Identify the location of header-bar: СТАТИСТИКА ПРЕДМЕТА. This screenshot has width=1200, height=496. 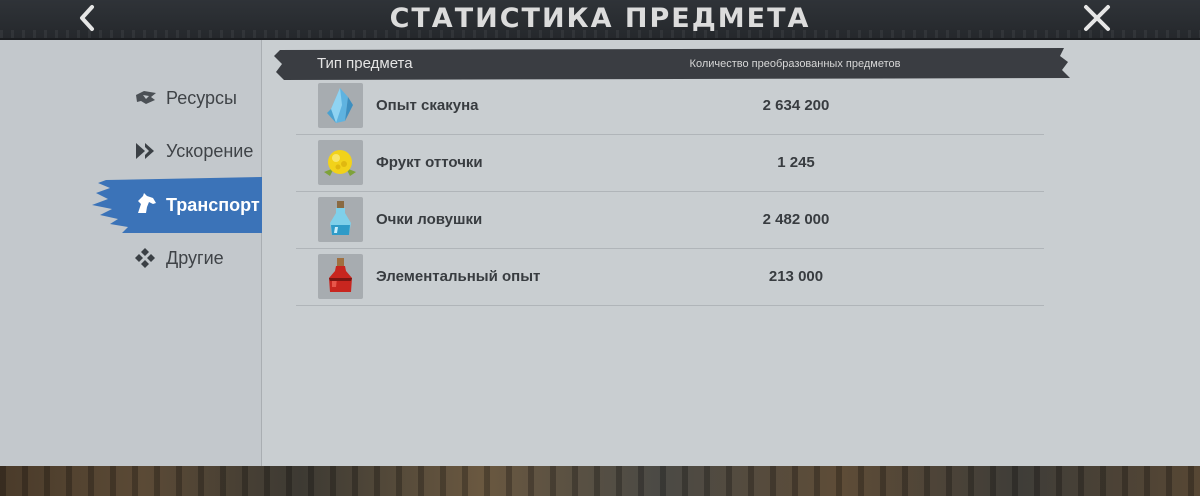
(600, 20).